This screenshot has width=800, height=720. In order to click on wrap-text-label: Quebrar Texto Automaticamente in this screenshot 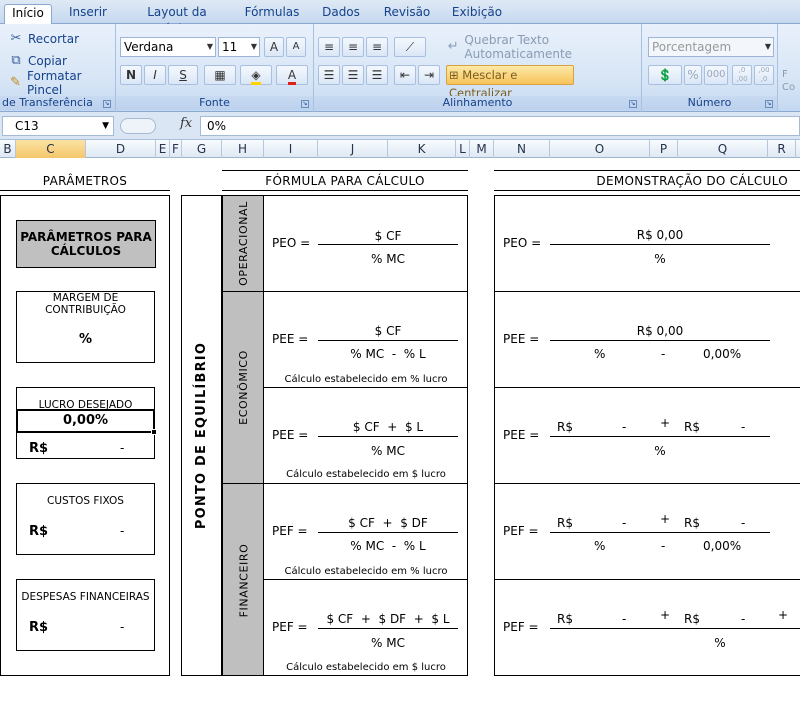, I will do `click(518, 47)`.